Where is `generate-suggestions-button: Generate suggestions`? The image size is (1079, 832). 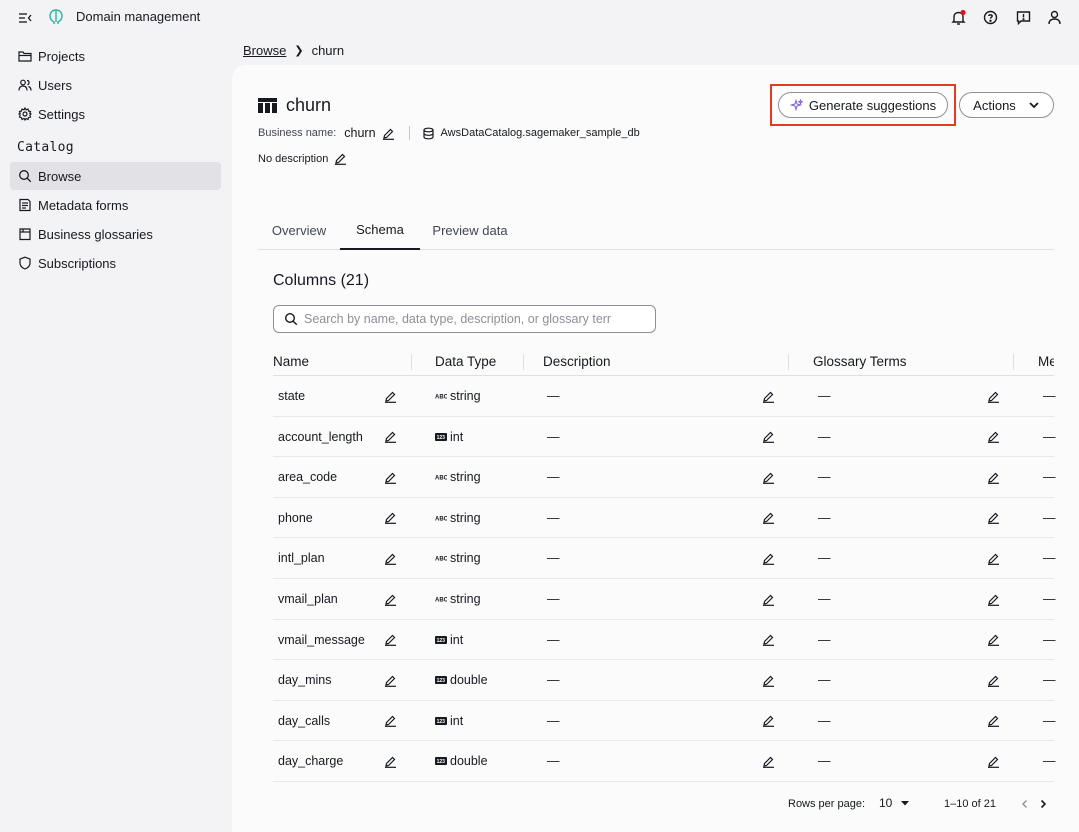
generate-suggestions-button: Generate suggestions is located at coordinates (863, 105).